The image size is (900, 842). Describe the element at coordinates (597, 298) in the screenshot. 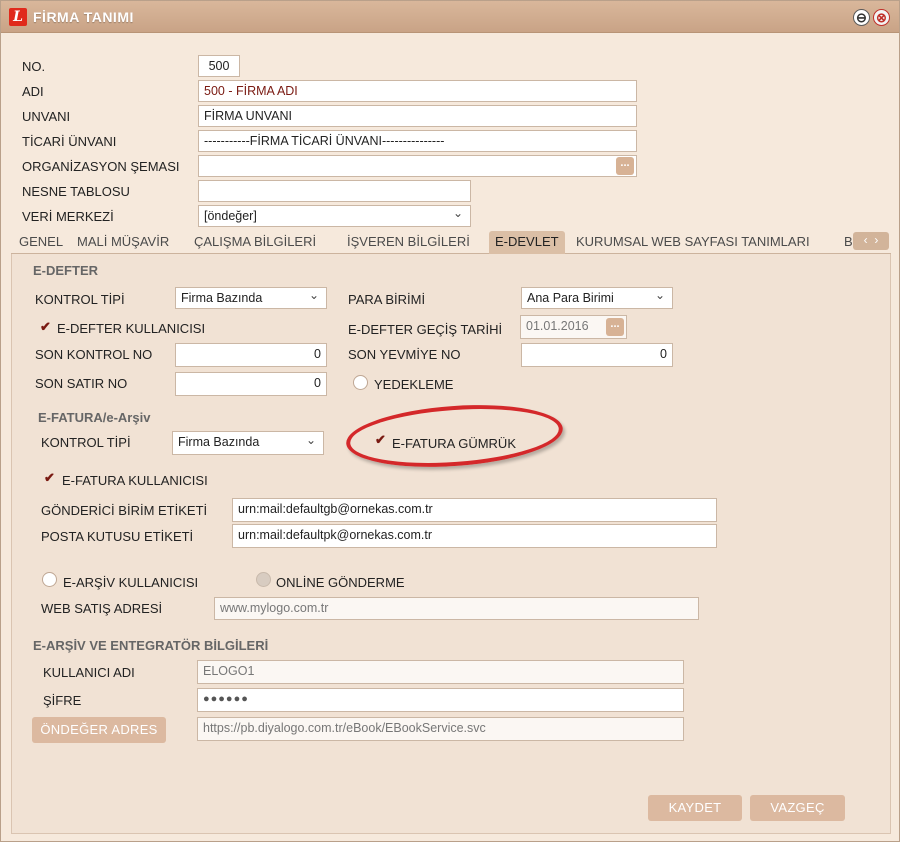

I see `para-birimi-select: Ana Para Birimi` at that location.